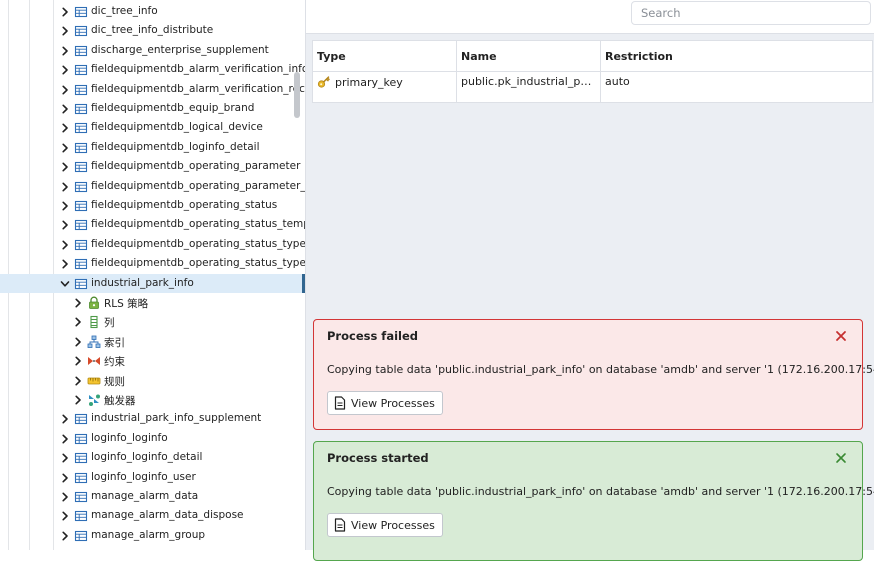 The height and width of the screenshot is (561, 874). What do you see at coordinates (152, 147) in the screenshot?
I see `tree-node-table: fieldequipmentdb_loginfo_detail` at bounding box center [152, 147].